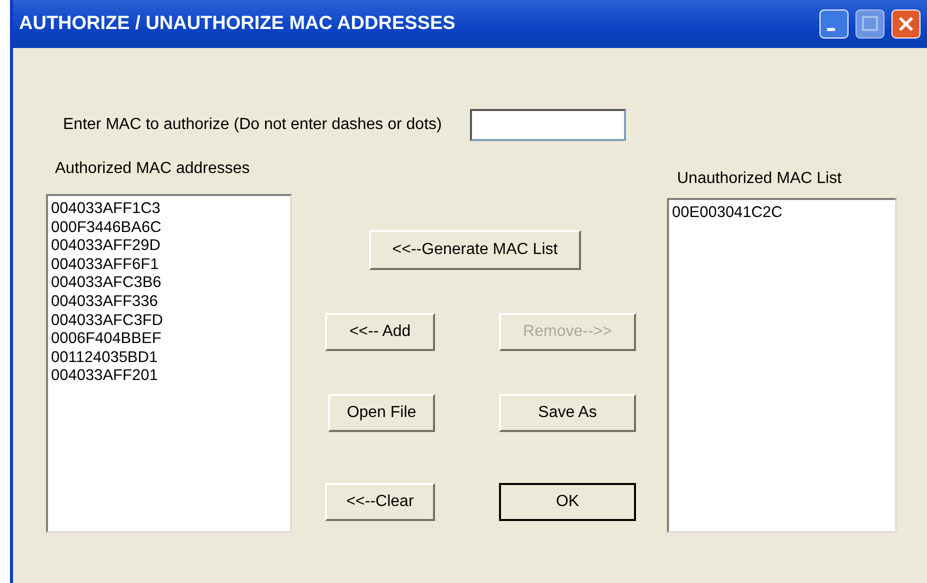  What do you see at coordinates (759, 179) in the screenshot?
I see `list-label: Unauthorized MAC List` at bounding box center [759, 179].